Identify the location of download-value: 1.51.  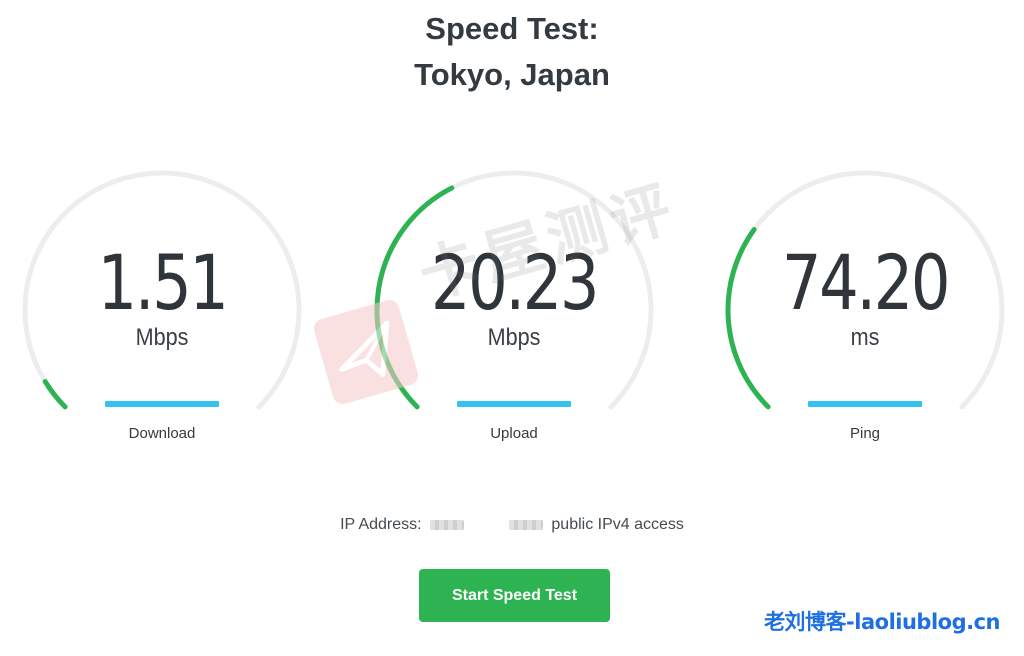
(163, 282).